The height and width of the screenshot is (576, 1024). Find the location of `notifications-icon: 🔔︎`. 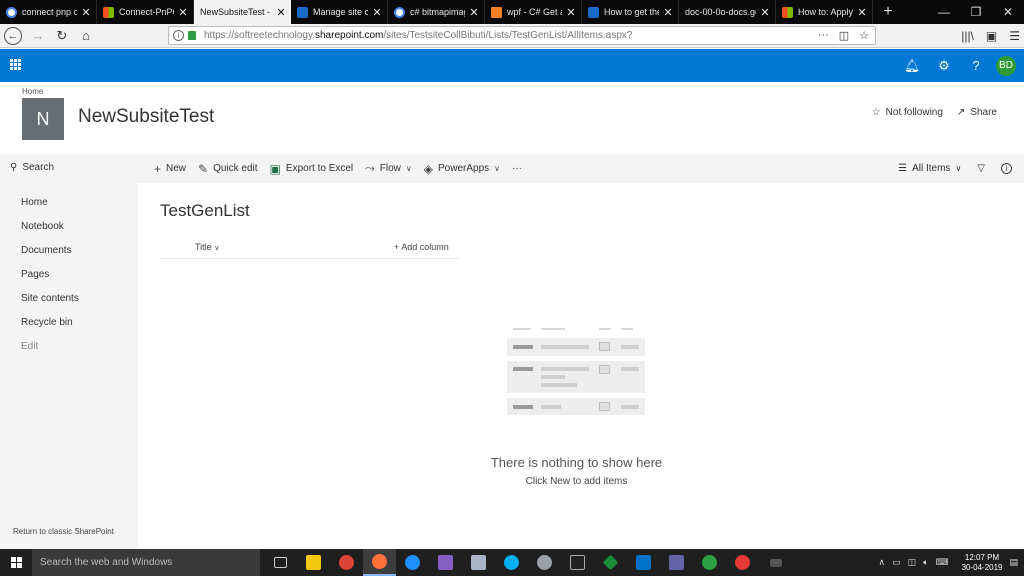

notifications-icon: 🔔︎ is located at coordinates (912, 66).